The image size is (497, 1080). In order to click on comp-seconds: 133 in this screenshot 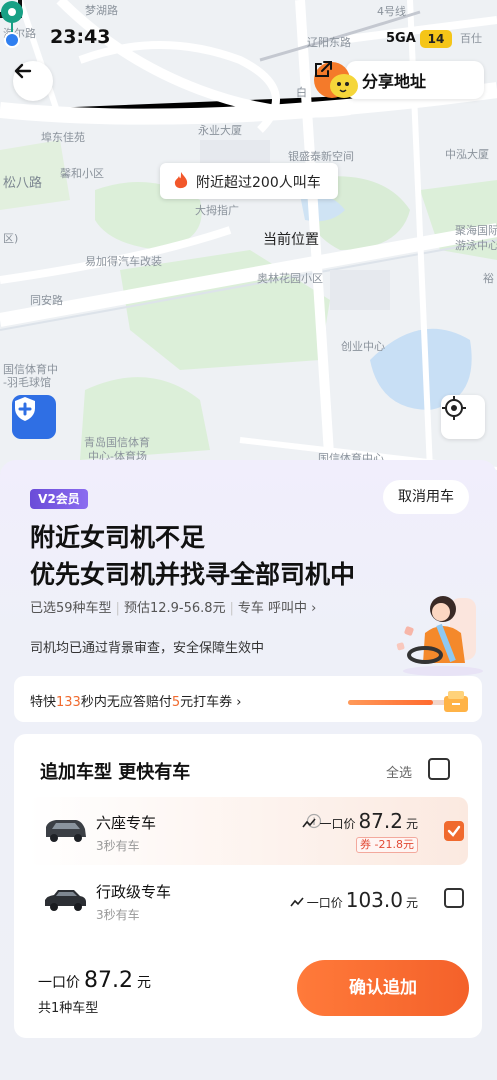, I will do `click(68, 702)`.